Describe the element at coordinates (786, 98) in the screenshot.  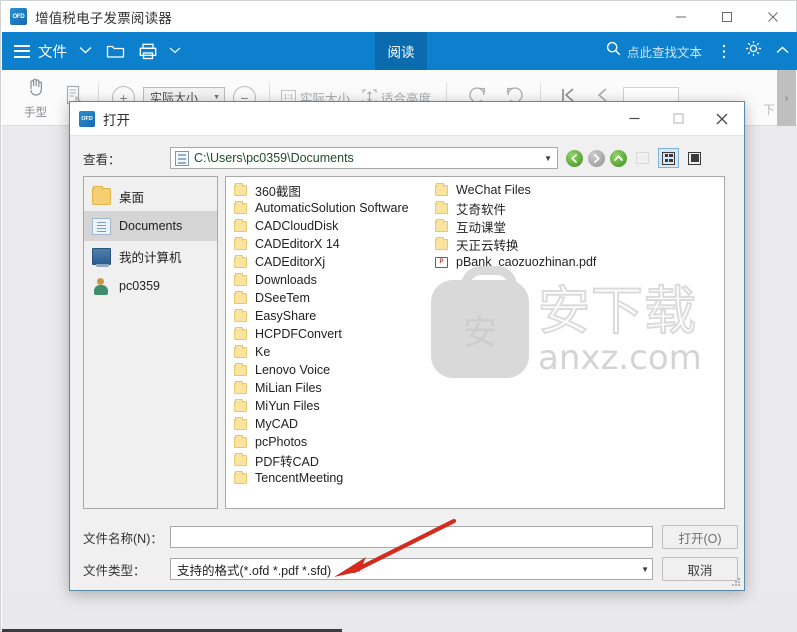
I see `toolbar-overflow-button: ›` at that location.